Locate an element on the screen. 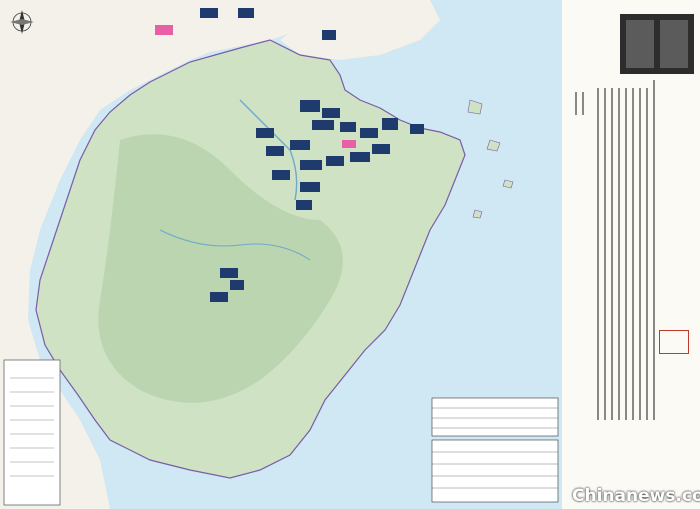 The image size is (700, 509). stats-table-top is located at coordinates (495, 417).